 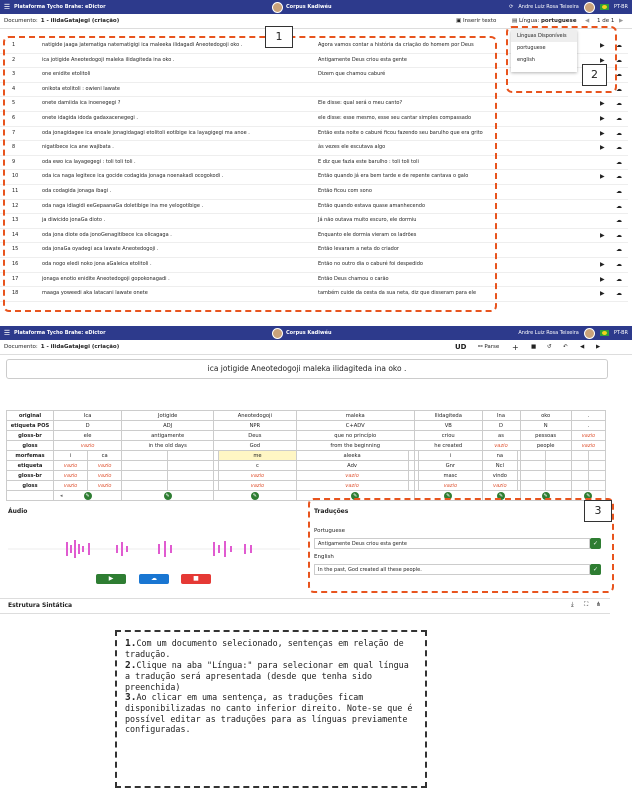 I want to click on undo-icon: ↶, so click(x=565, y=347).